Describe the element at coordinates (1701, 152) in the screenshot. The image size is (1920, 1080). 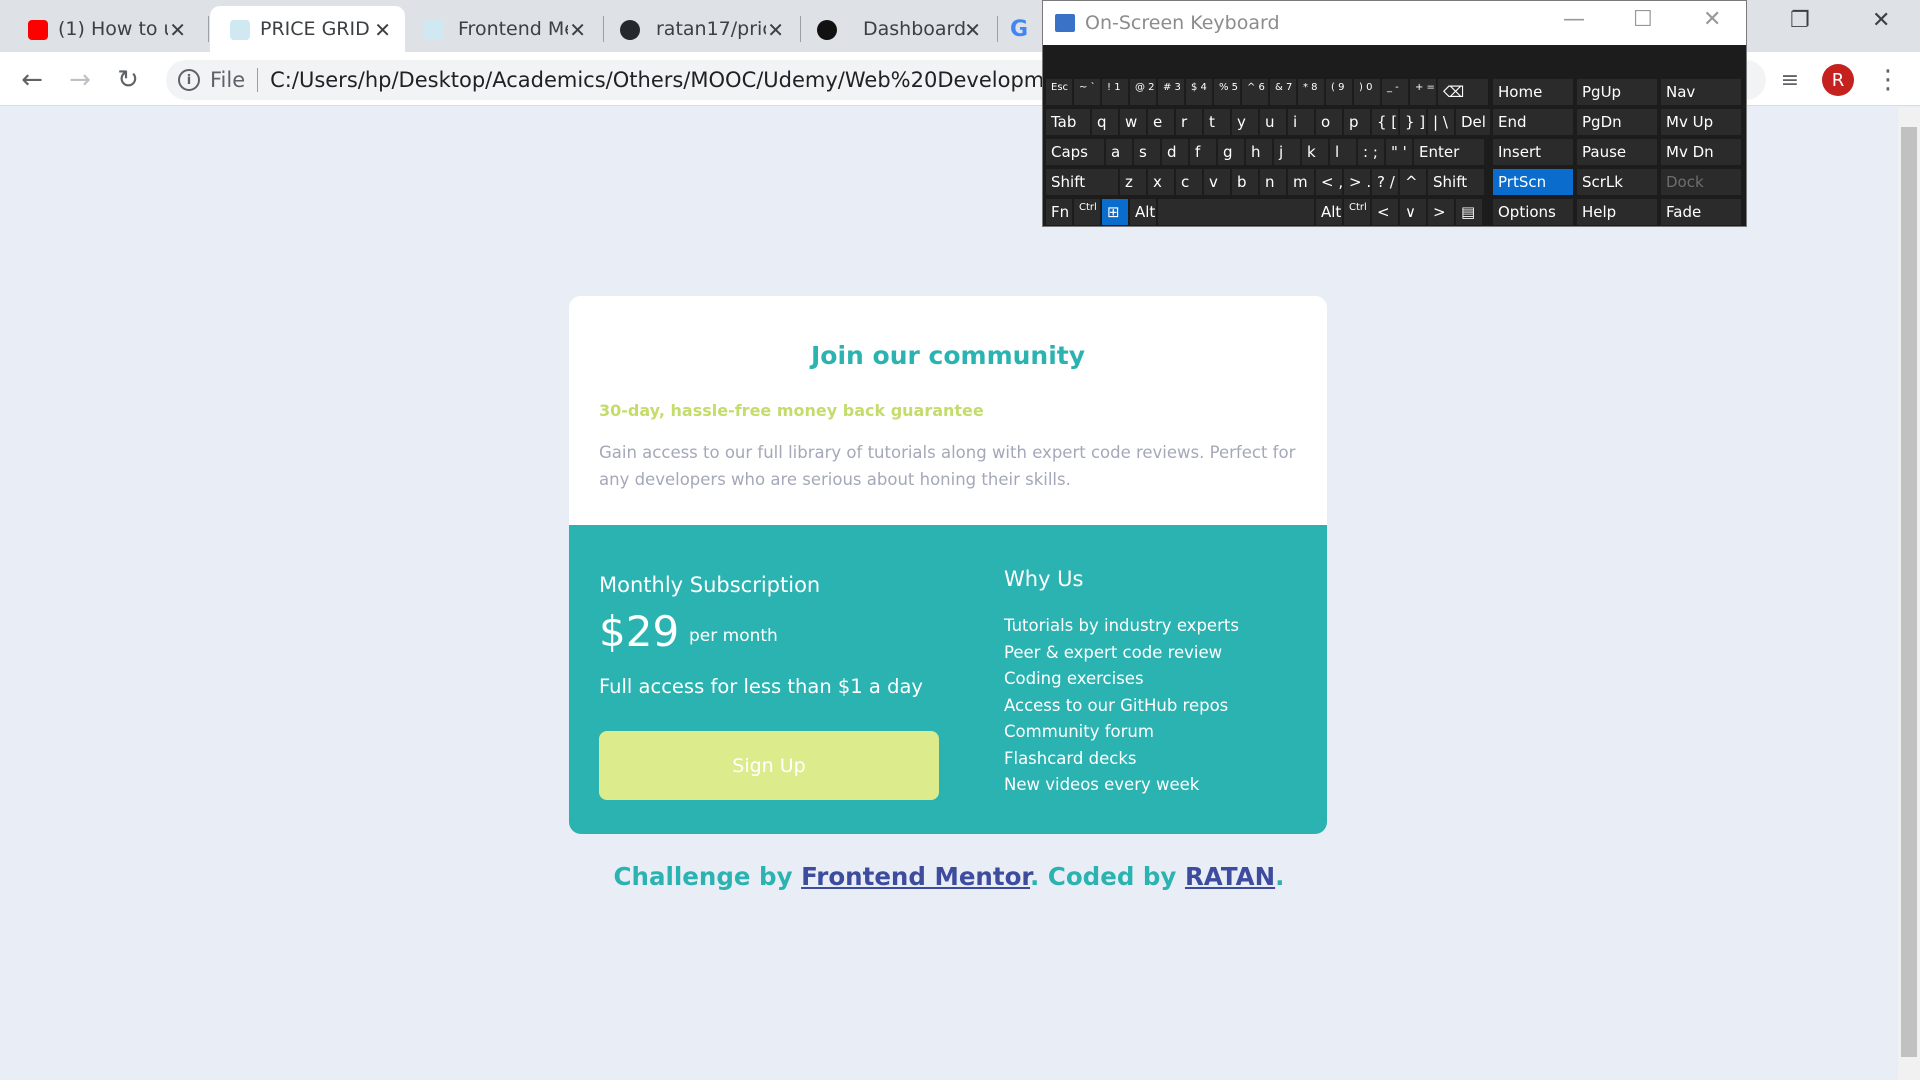
I see `osk-nav-key: Mv Dn` at that location.